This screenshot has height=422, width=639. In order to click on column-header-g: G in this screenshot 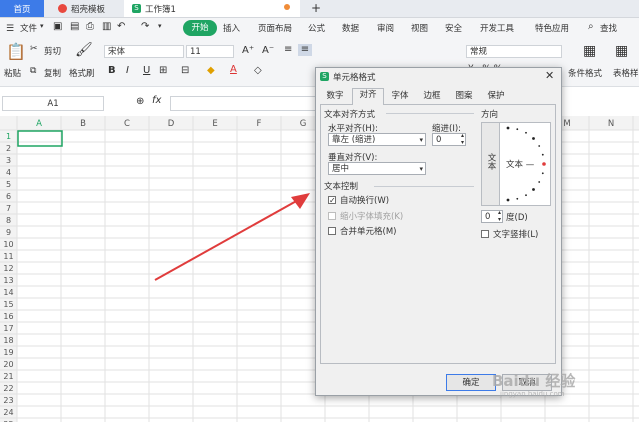, I will do `click(303, 124)`.